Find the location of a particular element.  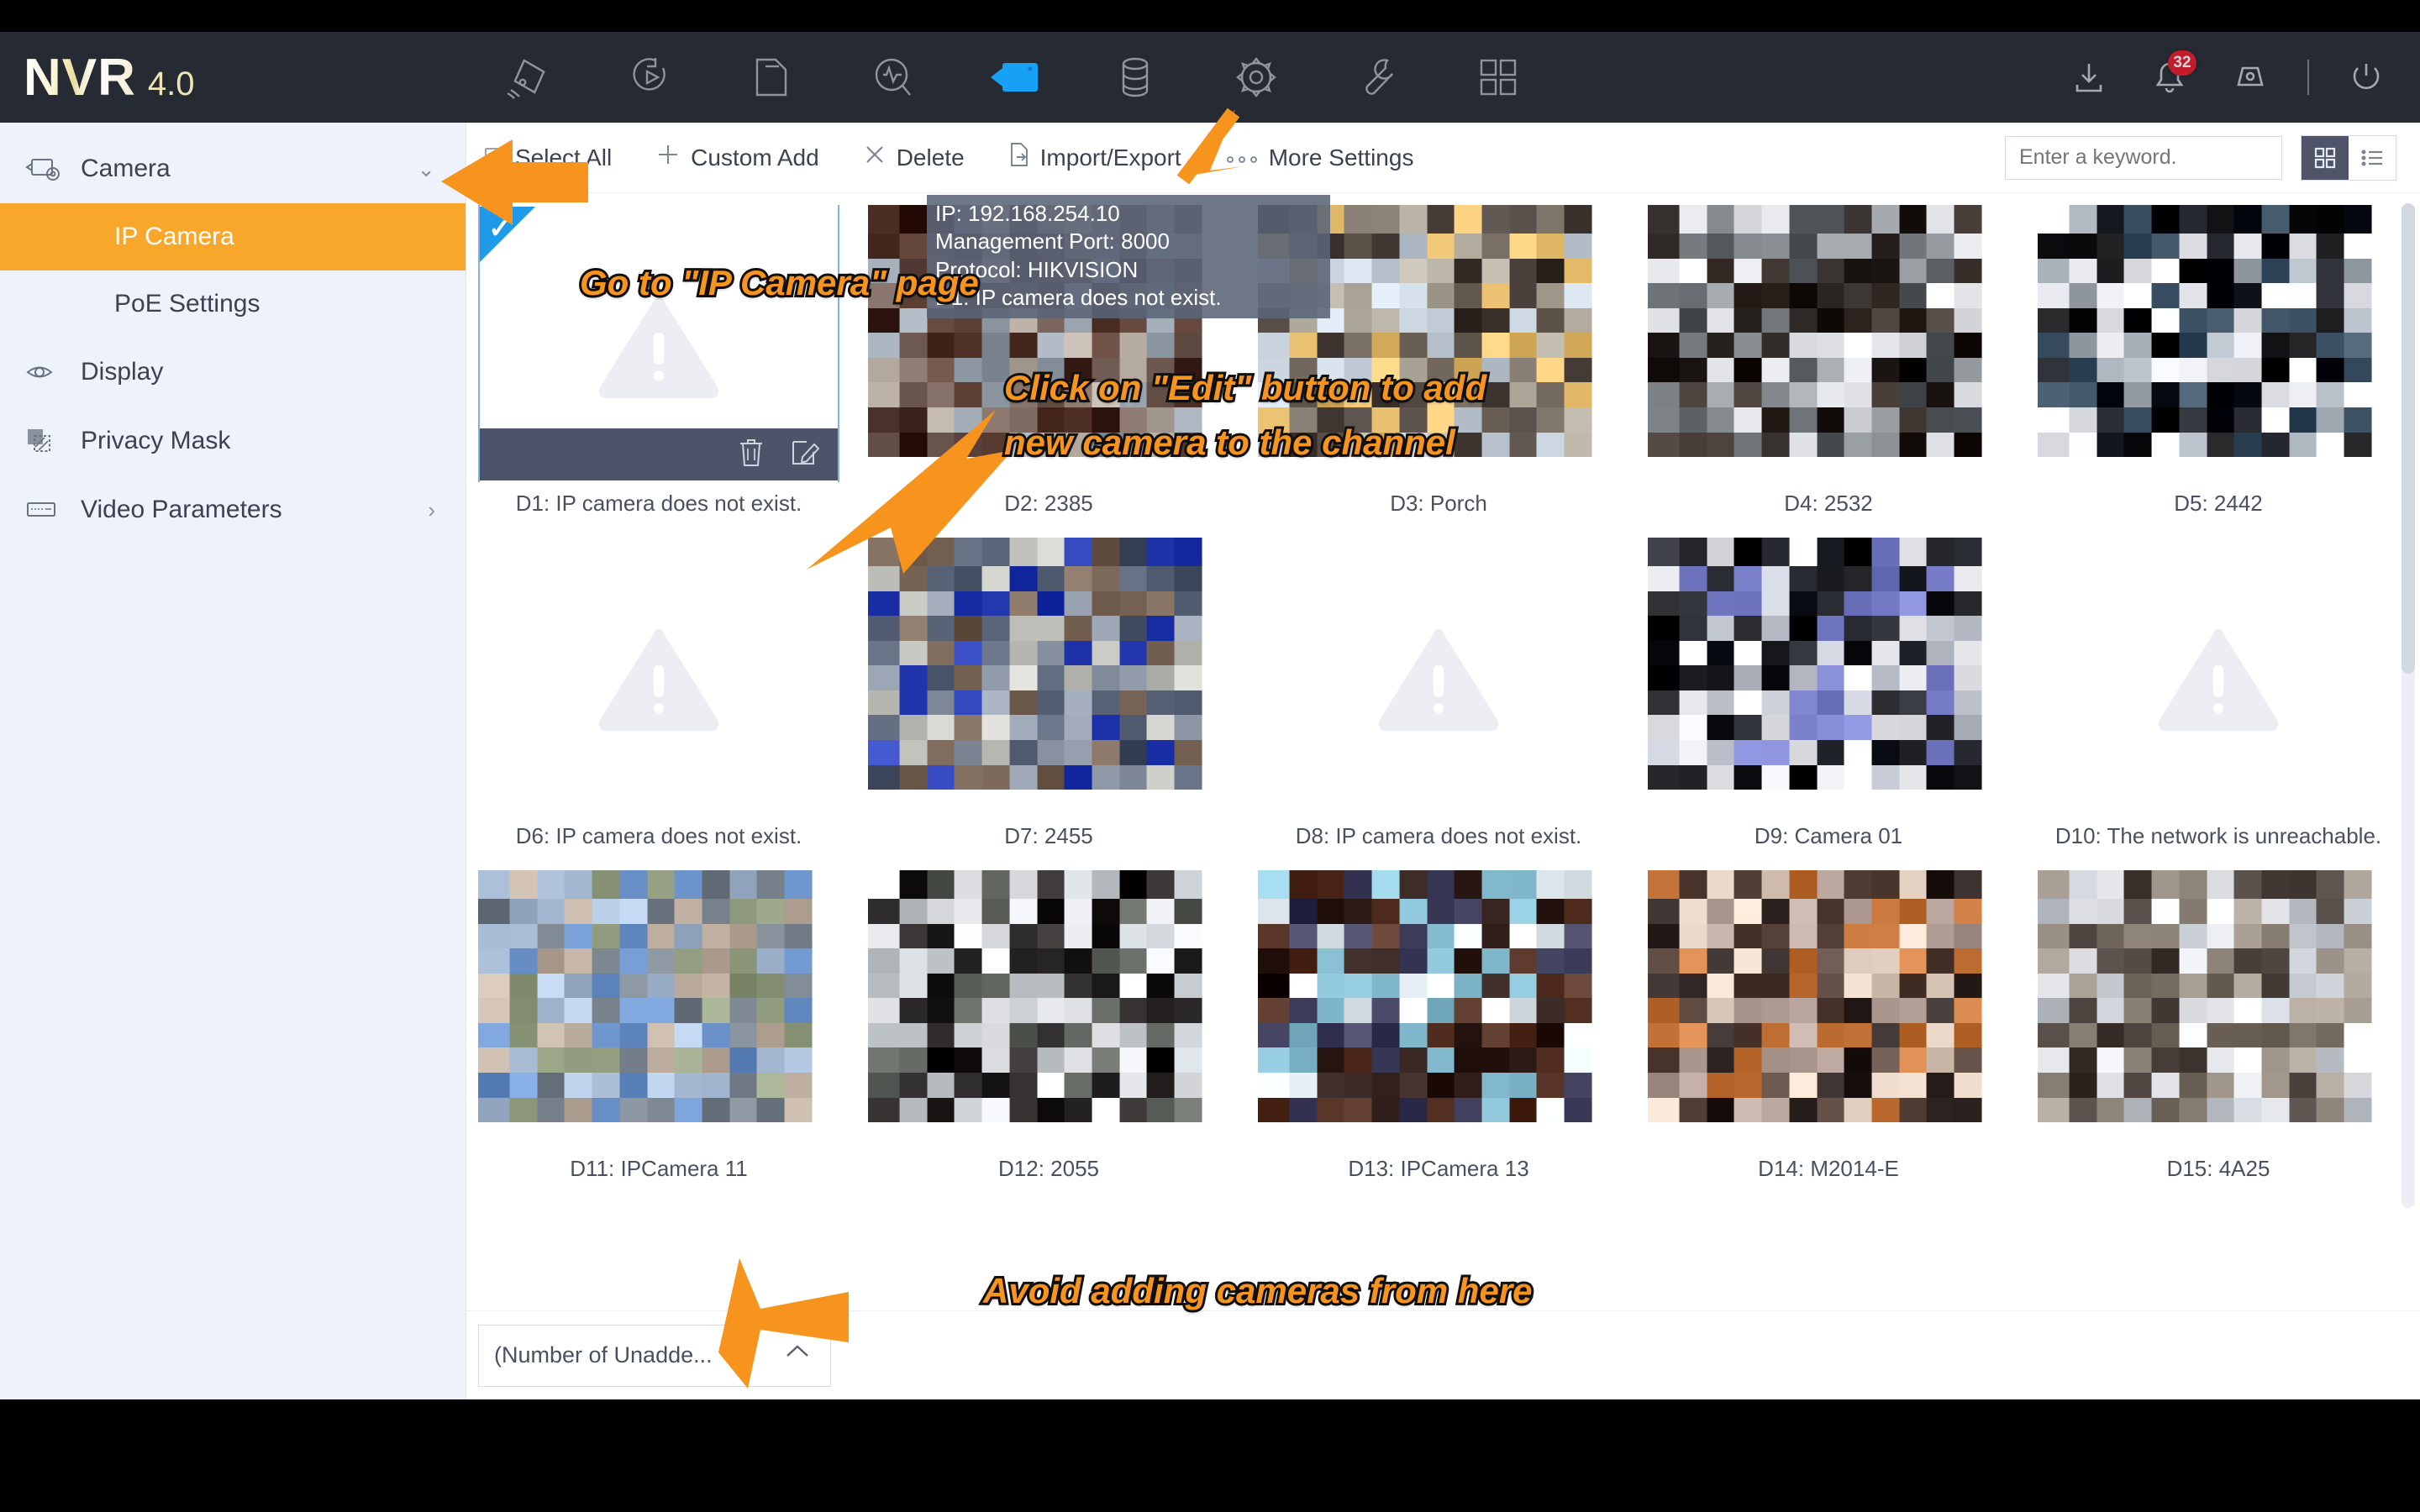

nav-playback-icon is located at coordinates (651, 77).